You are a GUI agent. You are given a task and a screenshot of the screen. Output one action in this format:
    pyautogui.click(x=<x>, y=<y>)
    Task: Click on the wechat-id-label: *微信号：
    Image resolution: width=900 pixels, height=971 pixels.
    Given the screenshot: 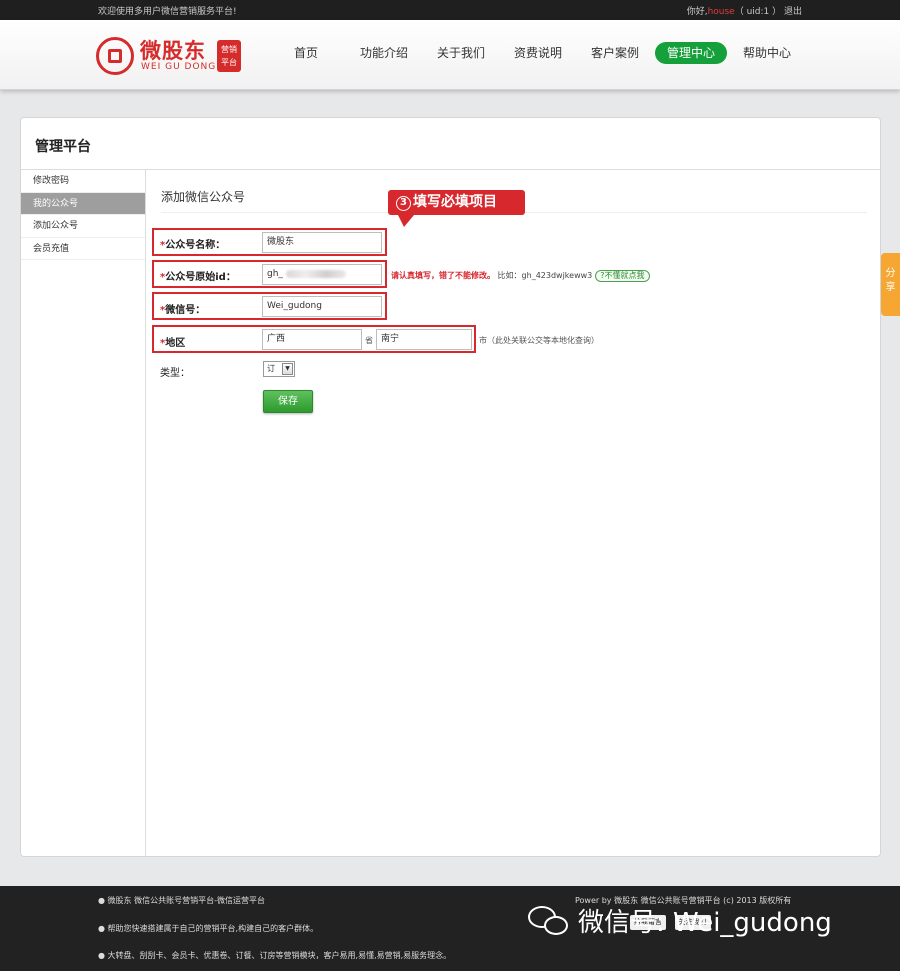 What is the action you would take?
    pyautogui.click(x=183, y=310)
    